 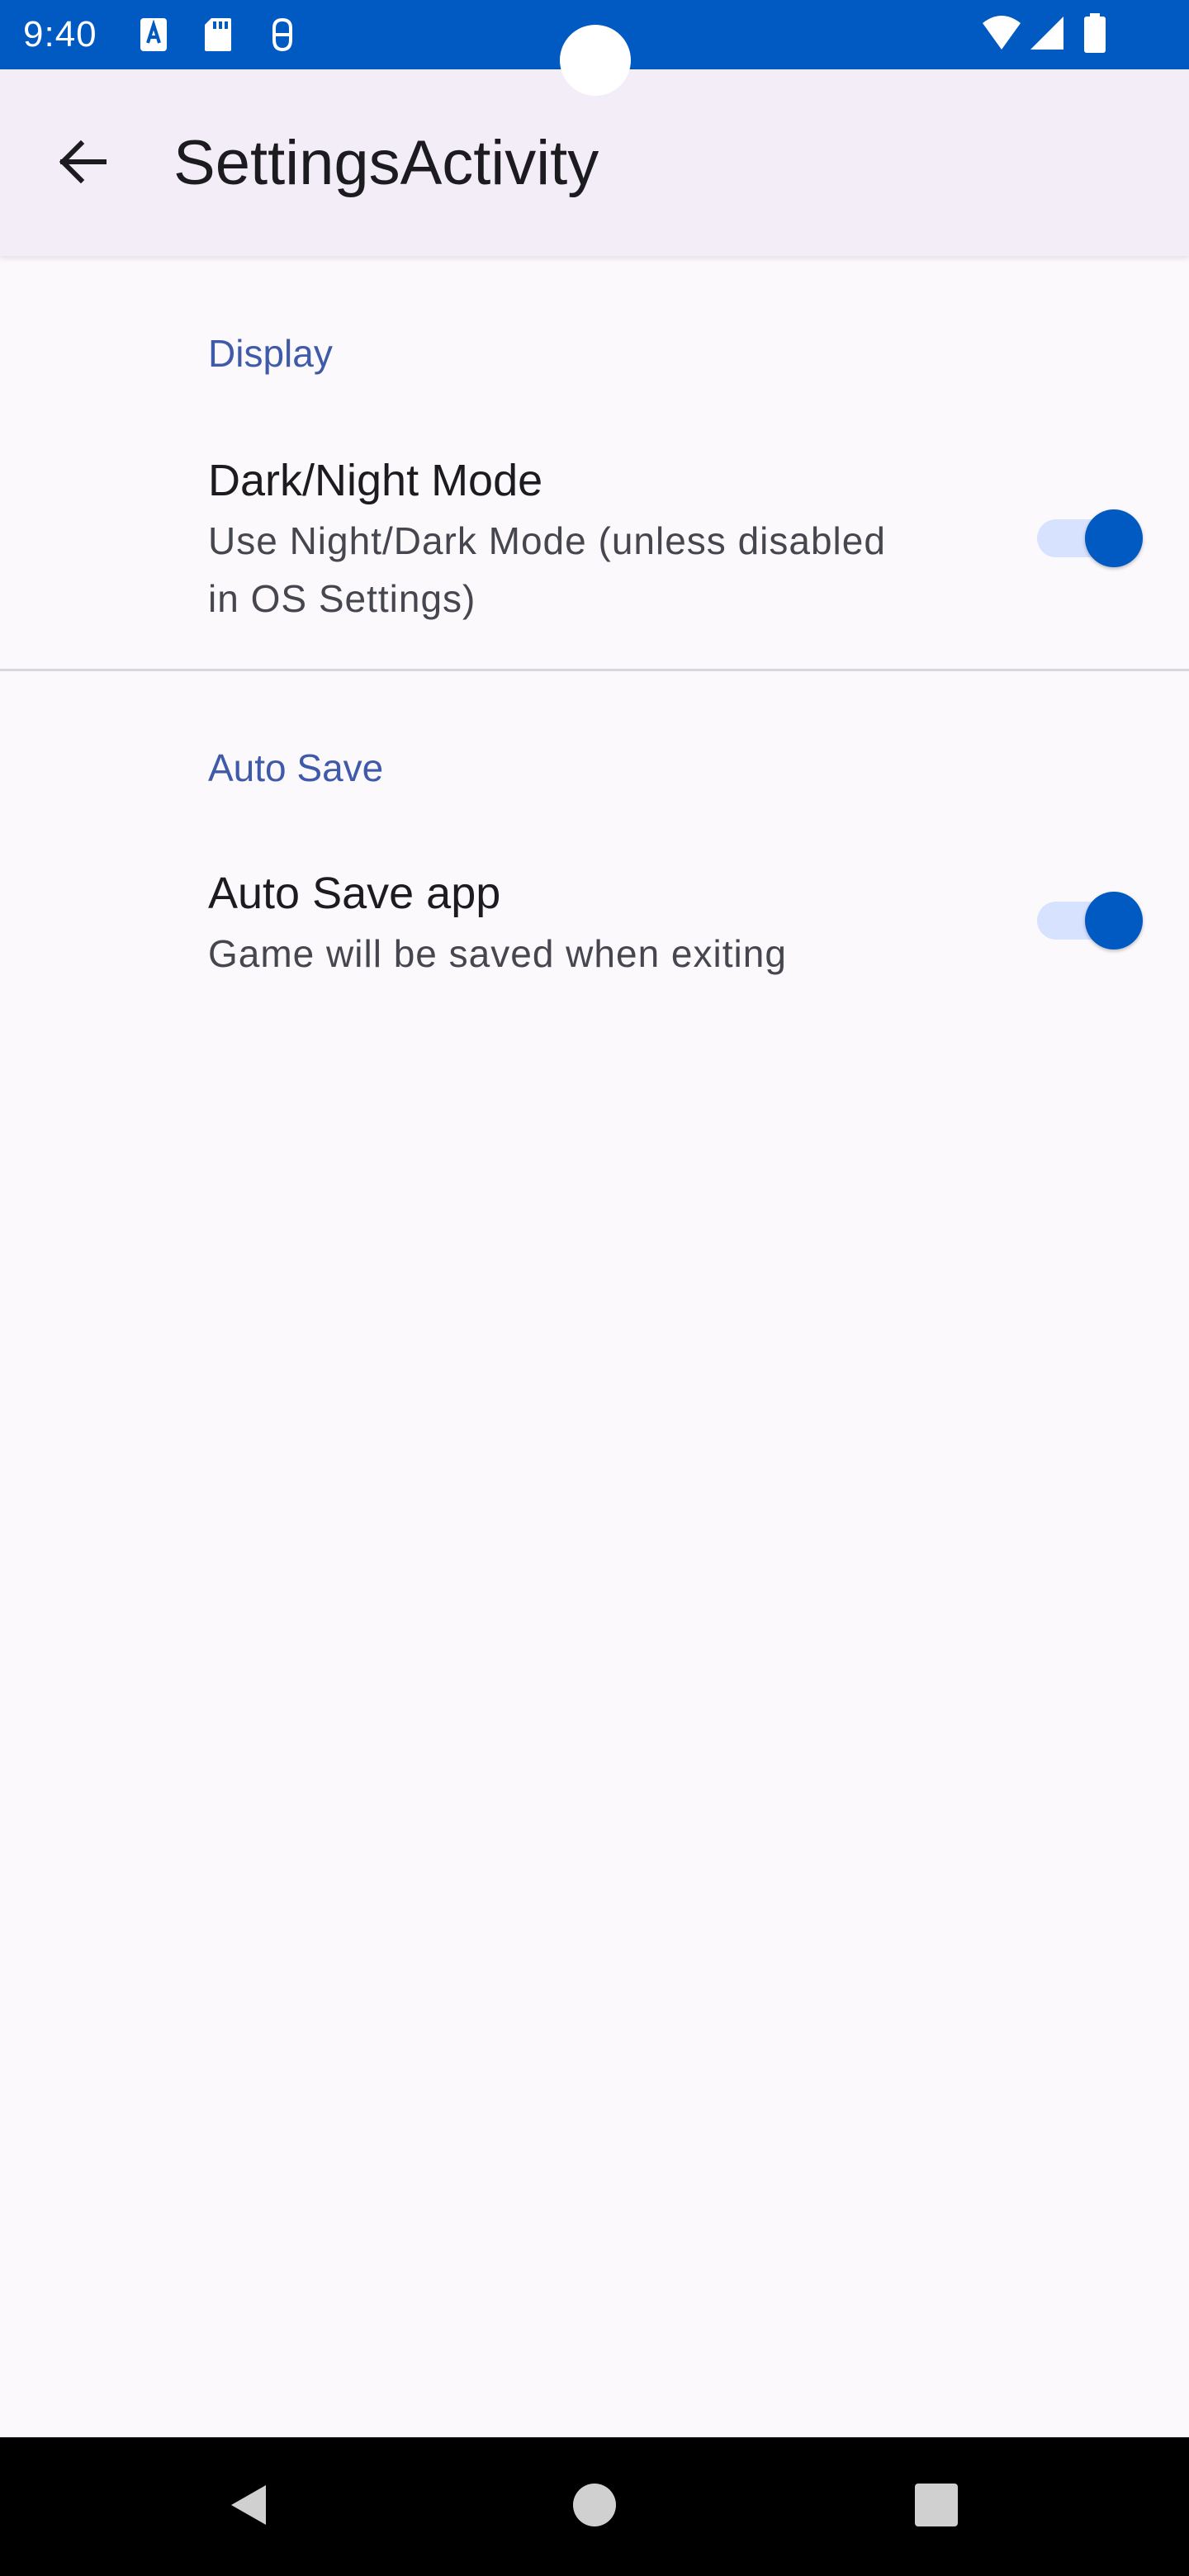 I want to click on nav-home-button, so click(x=594, y=2506).